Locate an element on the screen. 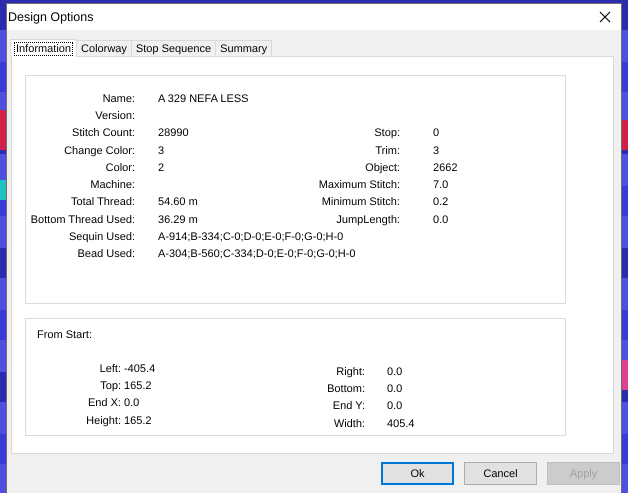 This screenshot has width=628, height=493. field-label: Height: is located at coordinates (103, 420).